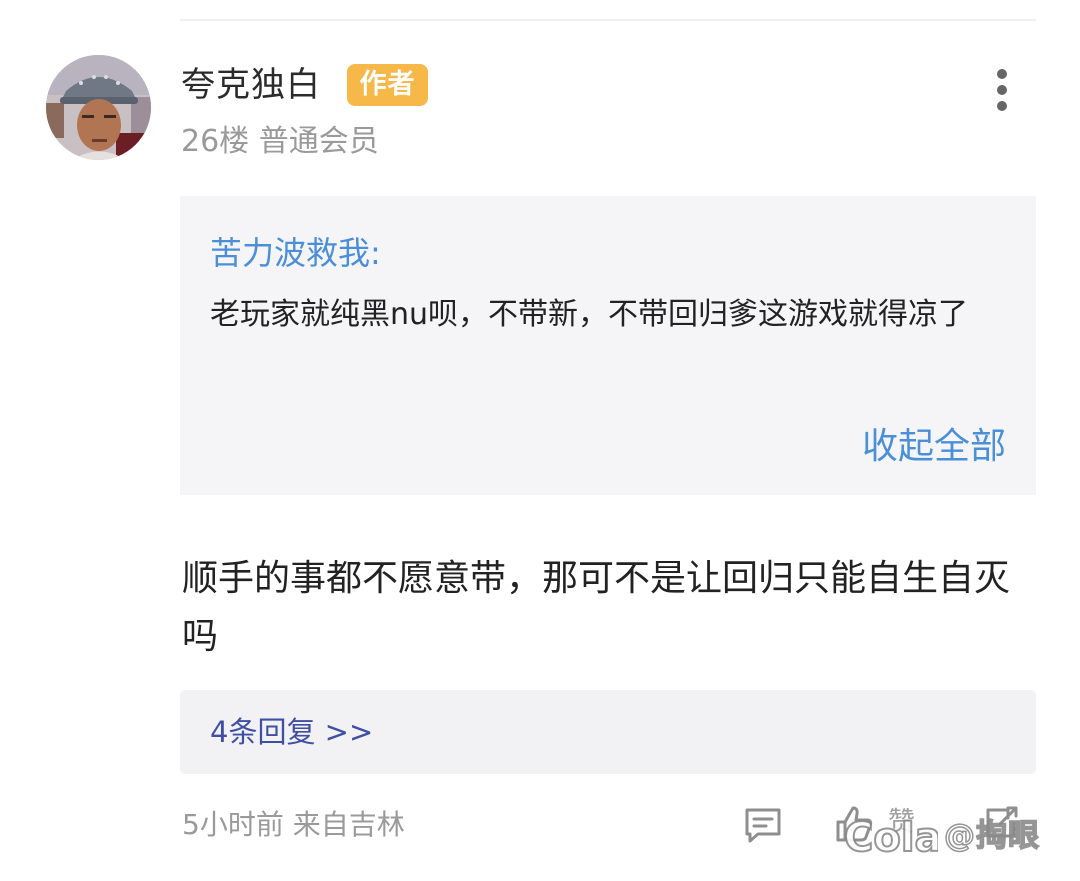 The height and width of the screenshot is (881, 1080). I want to click on avatar-photo-icon, so click(98, 107).